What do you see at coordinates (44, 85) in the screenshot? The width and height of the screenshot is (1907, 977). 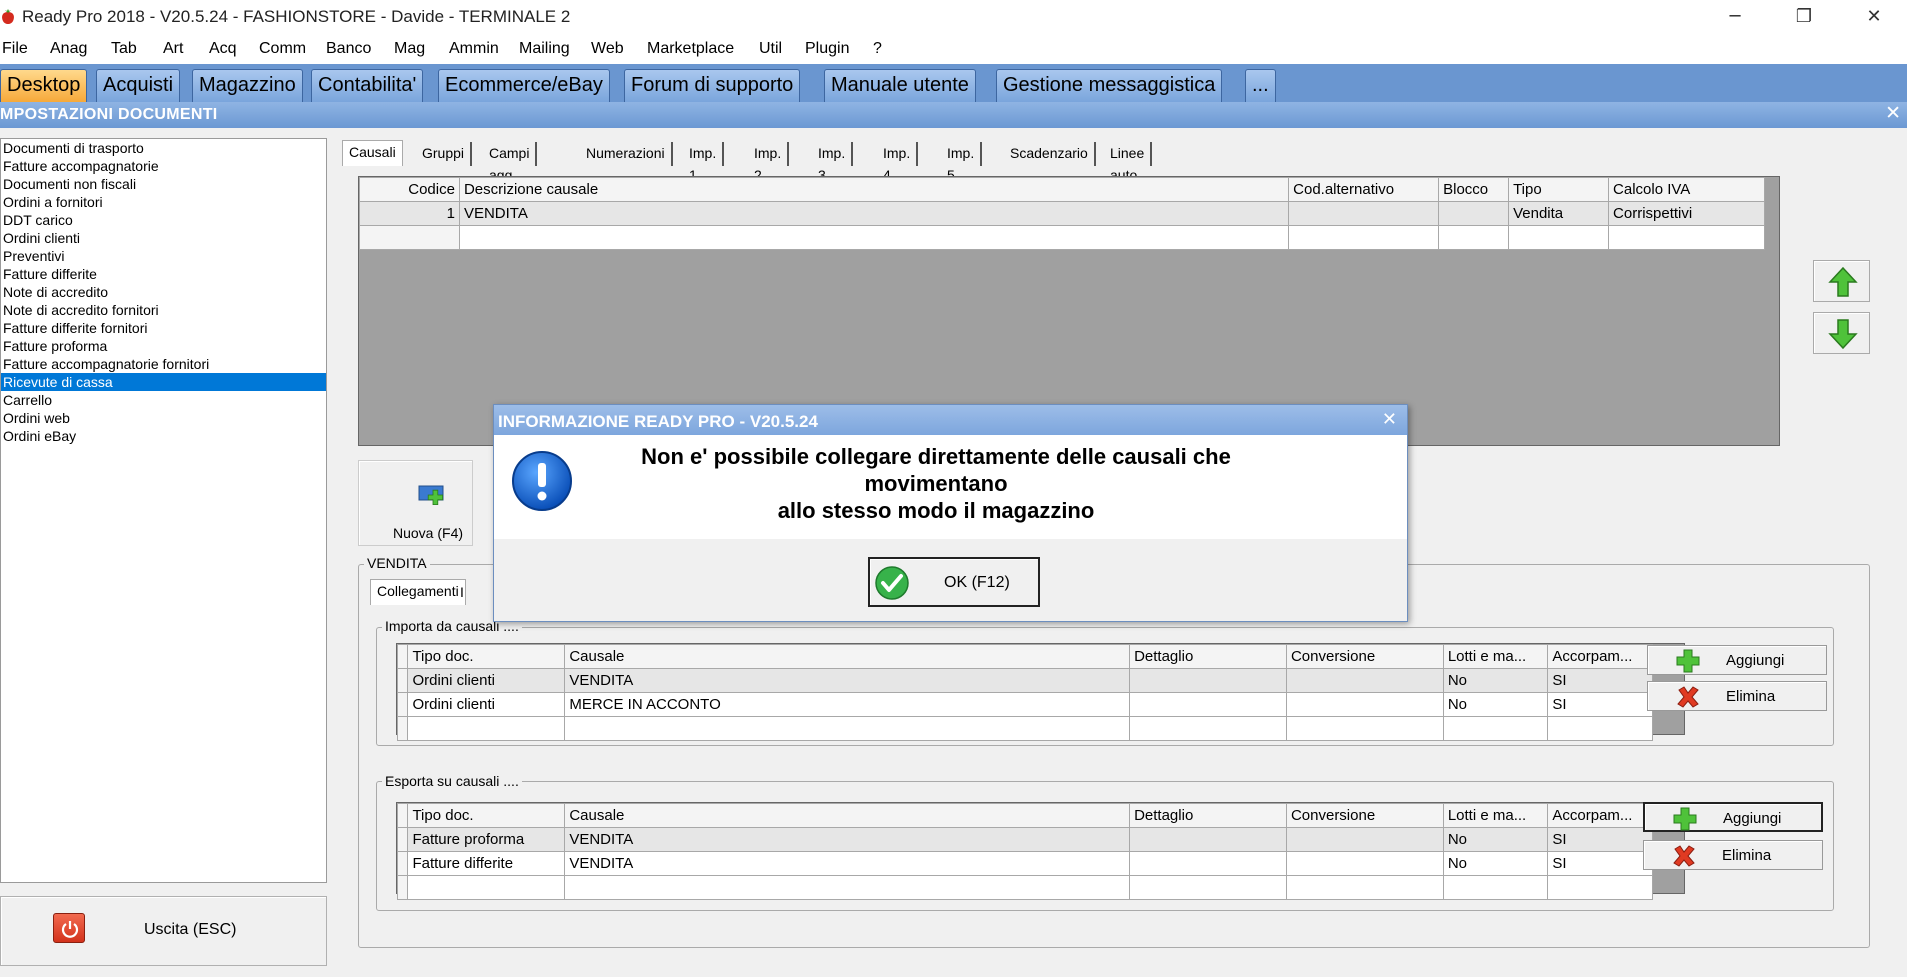 I see `tab-desktop: Desktop` at bounding box center [44, 85].